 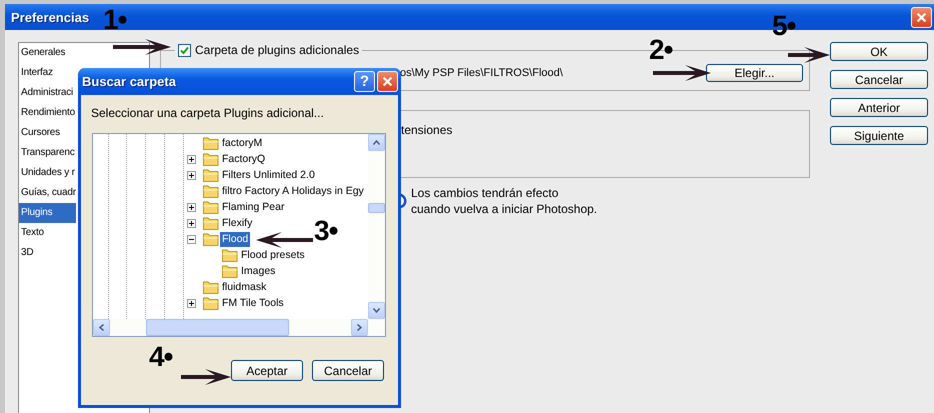 I want to click on checkbox, so click(x=184, y=50).